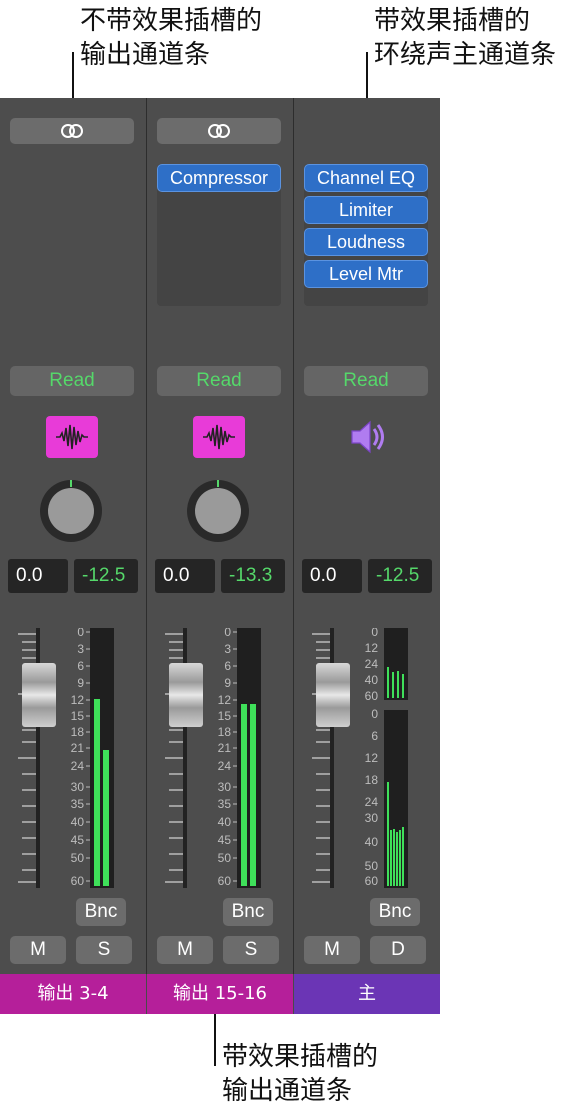 This screenshot has height=1112, width=585. What do you see at coordinates (367, 75) in the screenshot?
I see `callout-line-top-right` at bounding box center [367, 75].